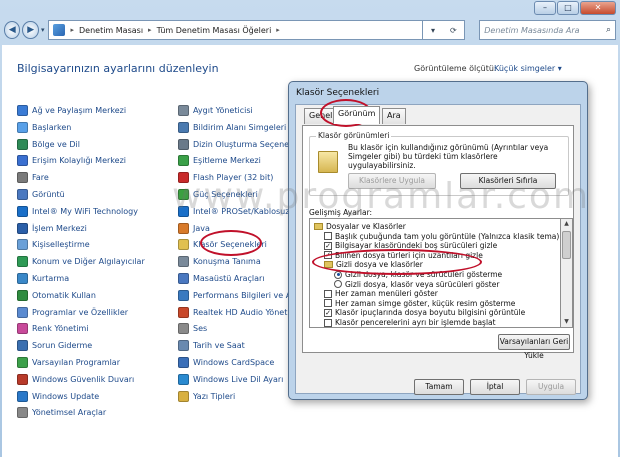 This screenshot has height=457, width=620. I want to click on control-panel-item-label: Tarih ve Saat, so click(219, 346).